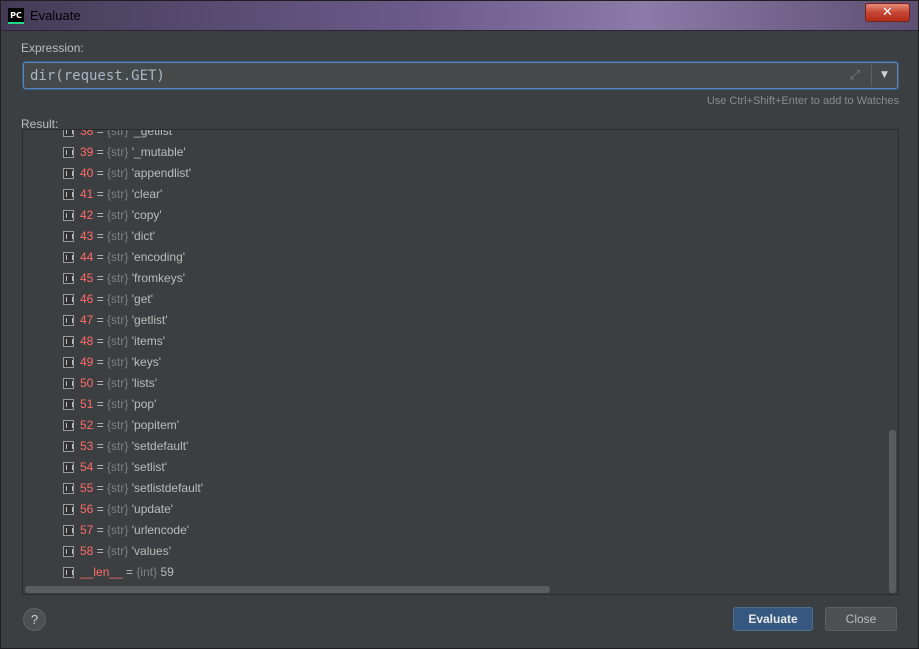 Image resolution: width=919 pixels, height=649 pixels. I want to click on row-key: 51, so click(87, 404).